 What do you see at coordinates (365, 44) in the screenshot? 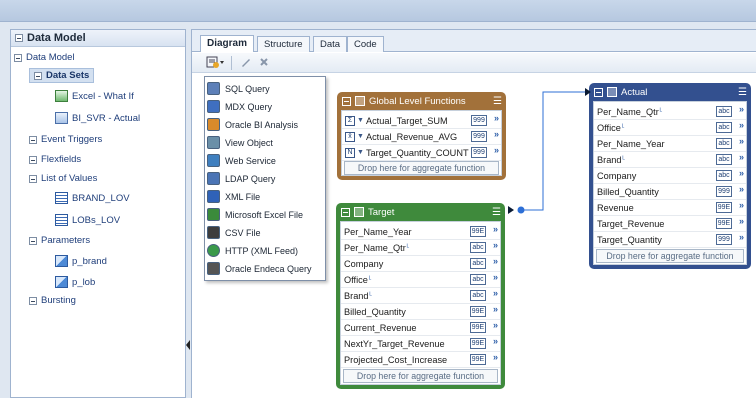
I see `tab-code: Code` at bounding box center [365, 44].